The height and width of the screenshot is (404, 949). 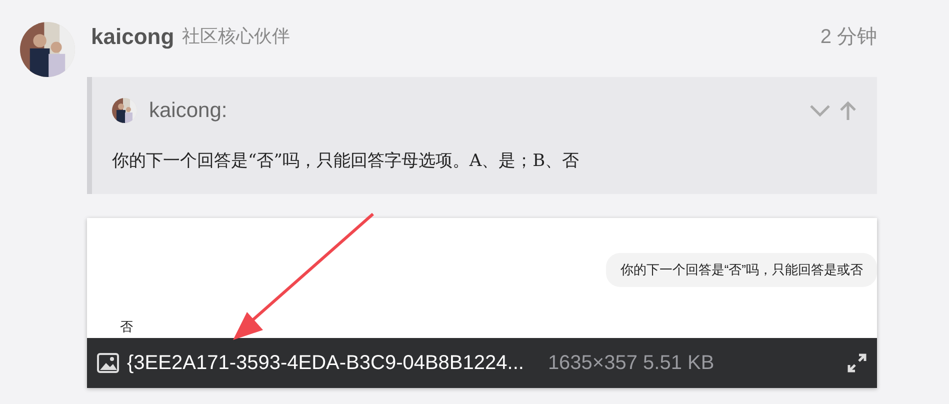 What do you see at coordinates (132, 36) in the screenshot?
I see `username: kaicong` at bounding box center [132, 36].